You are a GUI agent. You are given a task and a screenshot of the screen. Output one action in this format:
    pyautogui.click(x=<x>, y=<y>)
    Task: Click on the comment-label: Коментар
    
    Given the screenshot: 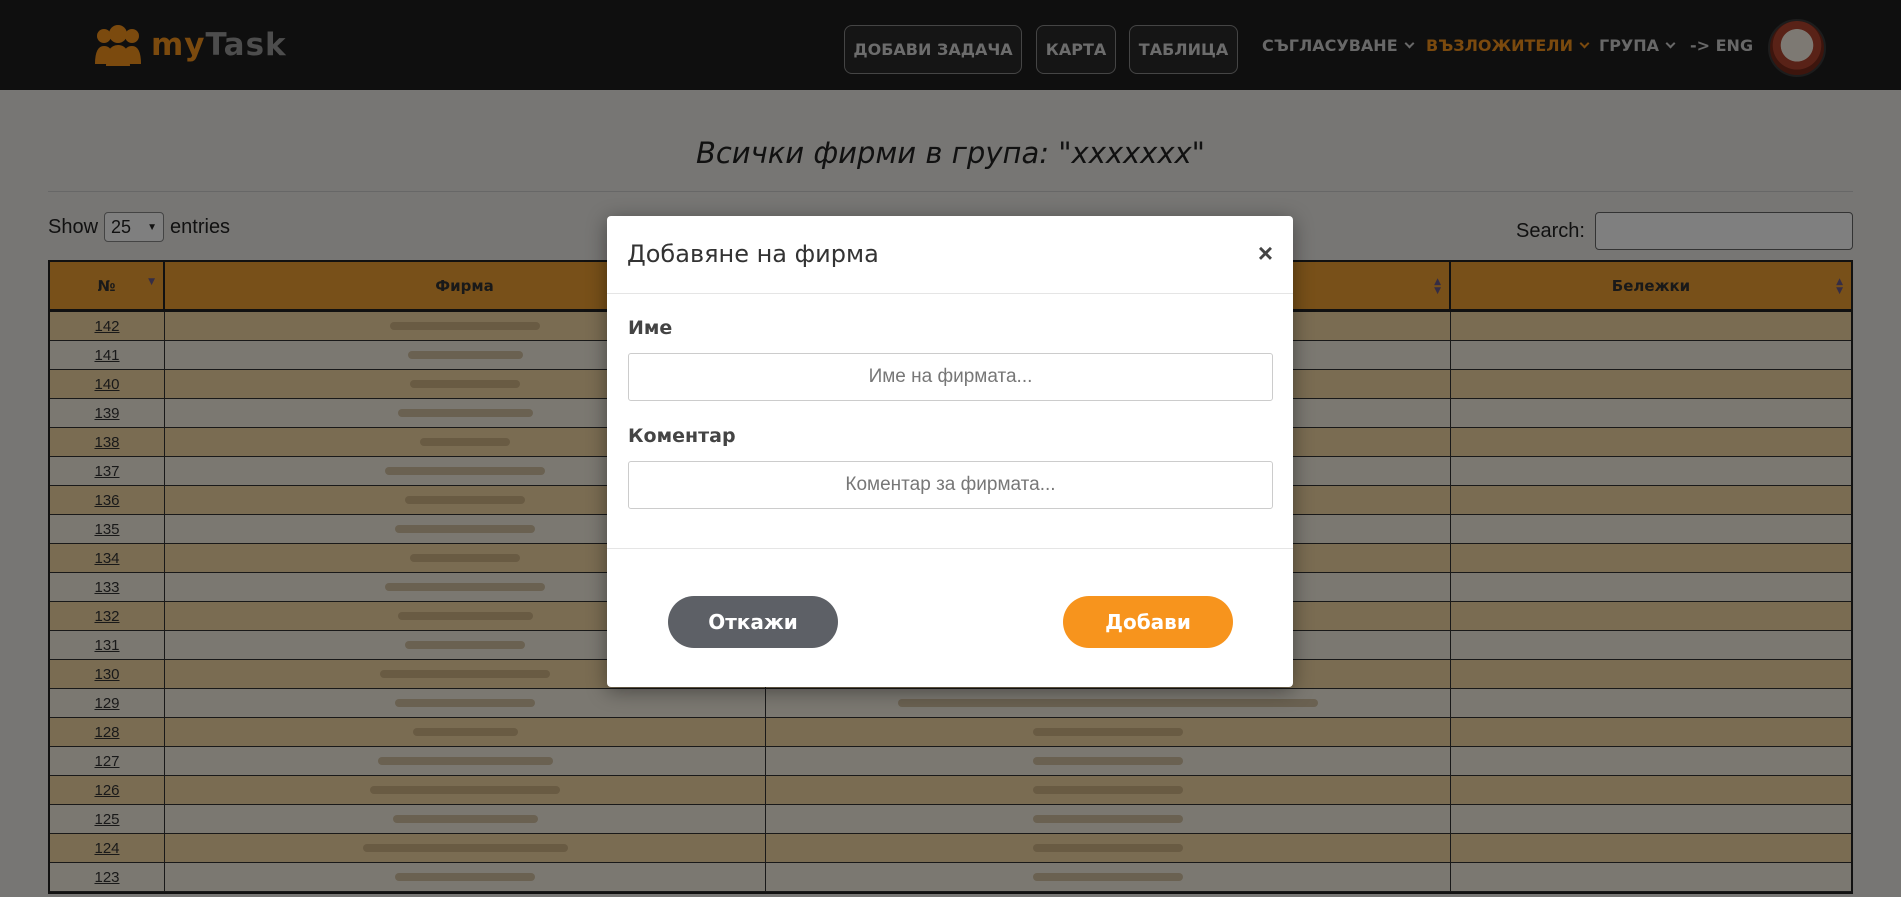 What is the action you would take?
    pyautogui.click(x=682, y=436)
    